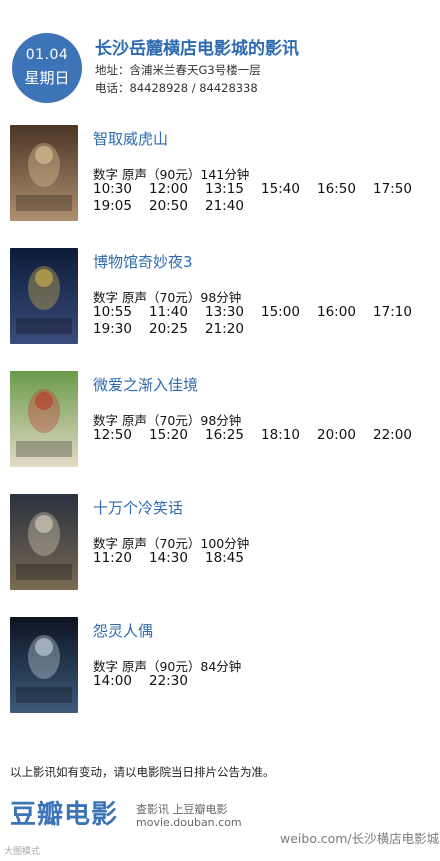 This screenshot has width=440, height=861. I want to click on douban-links: 查影讯 上豆瓣电影, so click(182, 809).